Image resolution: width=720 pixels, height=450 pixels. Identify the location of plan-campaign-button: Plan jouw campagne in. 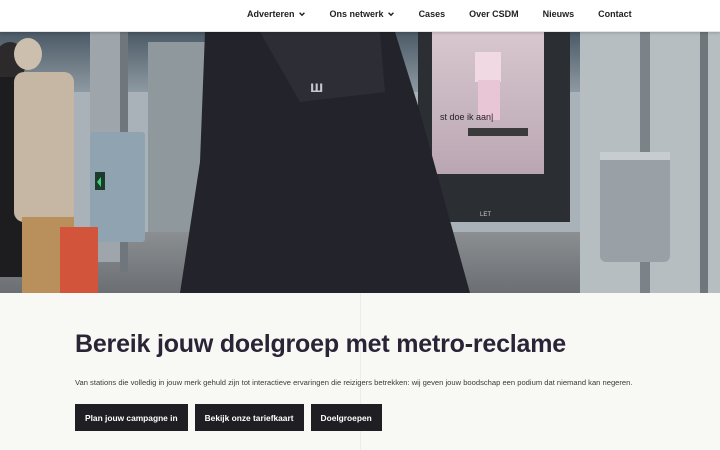
(131, 417).